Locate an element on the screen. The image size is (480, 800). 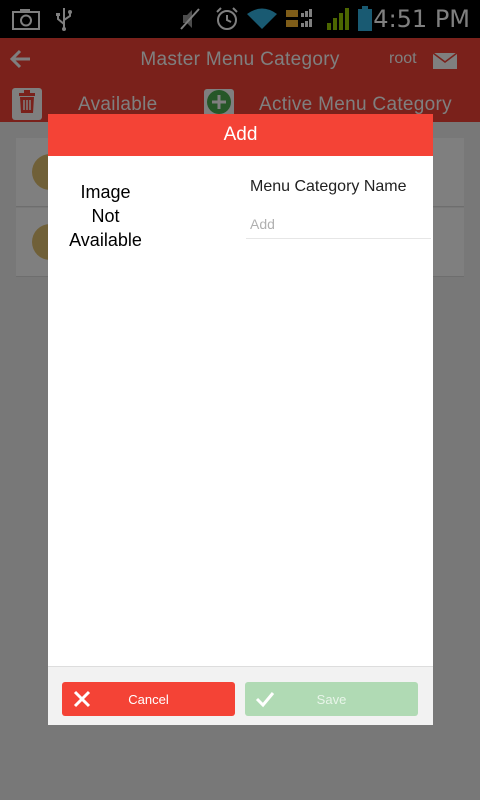
save-button: Save is located at coordinates (331, 699).